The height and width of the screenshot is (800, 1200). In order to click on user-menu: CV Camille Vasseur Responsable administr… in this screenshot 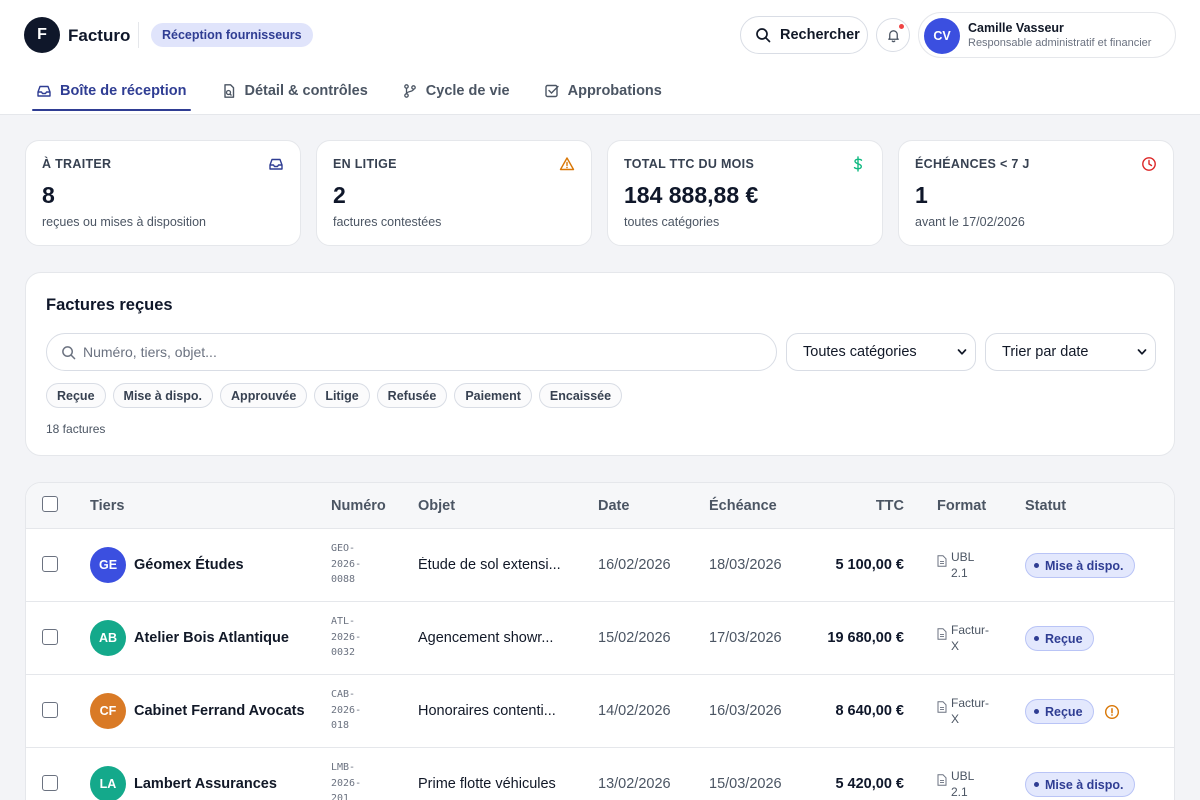, I will do `click(1047, 35)`.